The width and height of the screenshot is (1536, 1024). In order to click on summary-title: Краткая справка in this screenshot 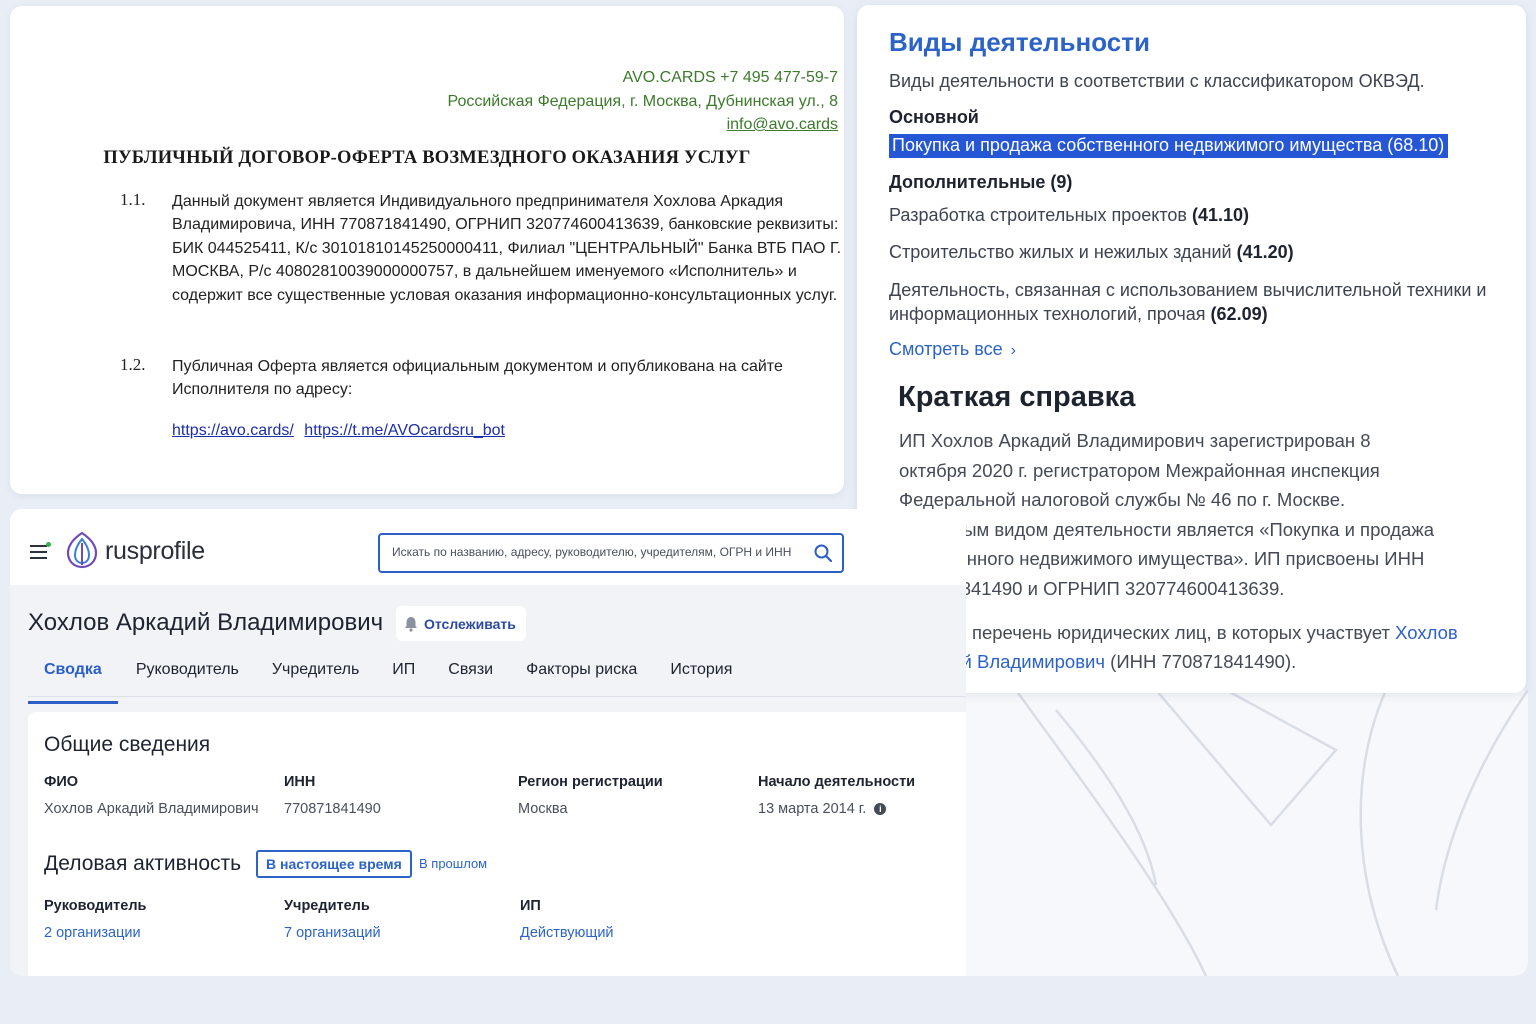, I will do `click(1017, 397)`.